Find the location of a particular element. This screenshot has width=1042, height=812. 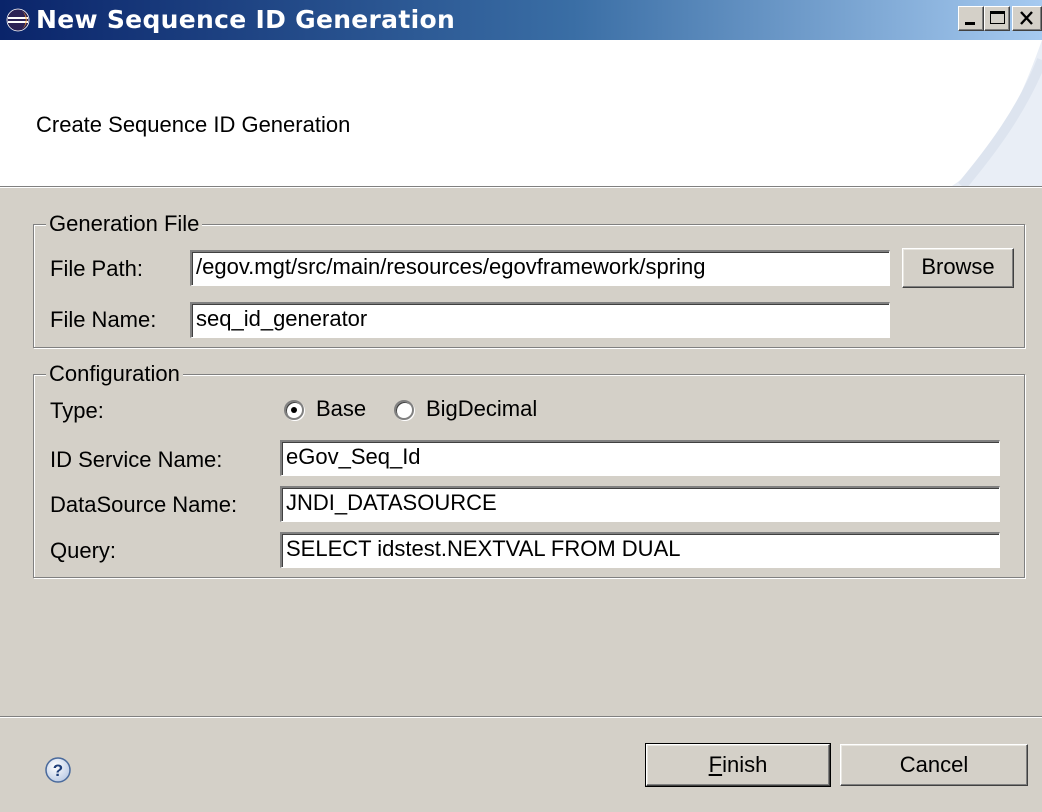

banner-swoosh-graphic is located at coordinates (997, 113).